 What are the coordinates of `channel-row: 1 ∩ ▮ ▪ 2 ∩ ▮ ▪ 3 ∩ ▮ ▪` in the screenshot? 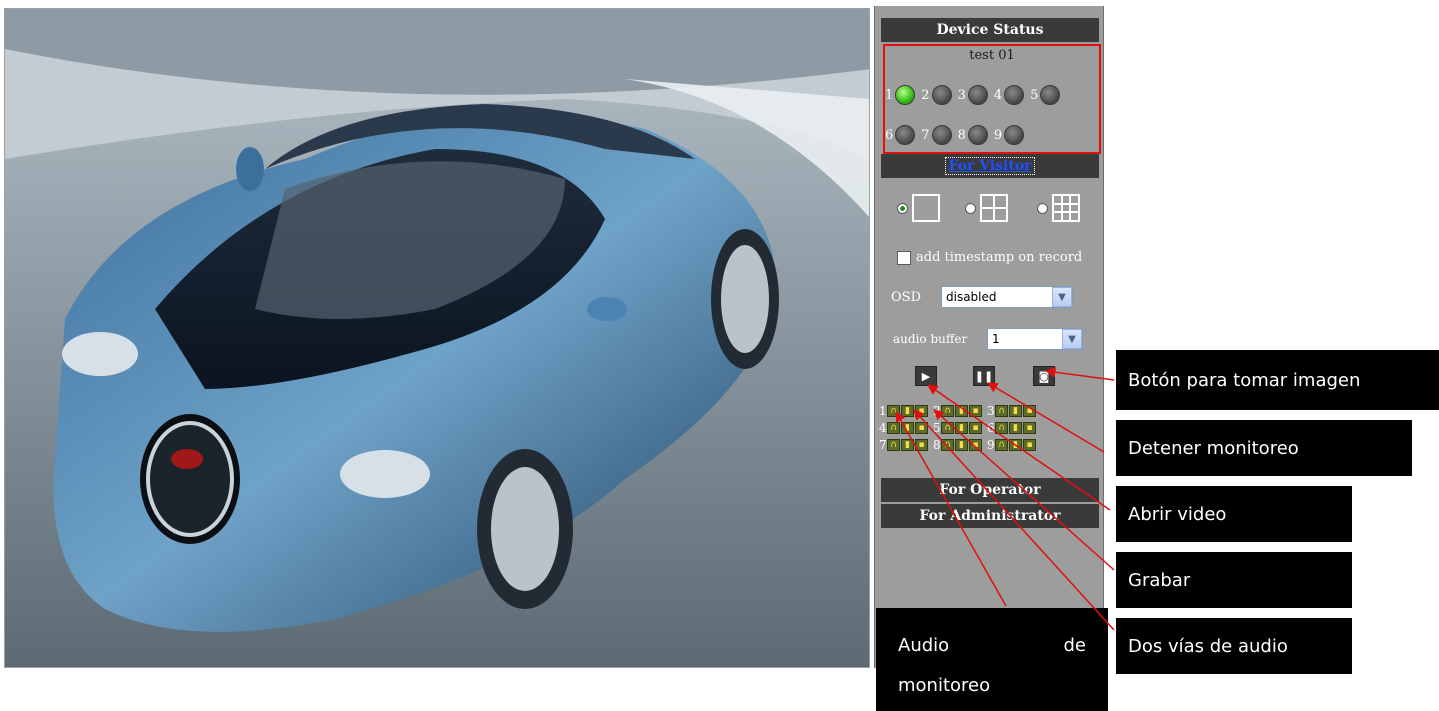 It's located at (990, 410).